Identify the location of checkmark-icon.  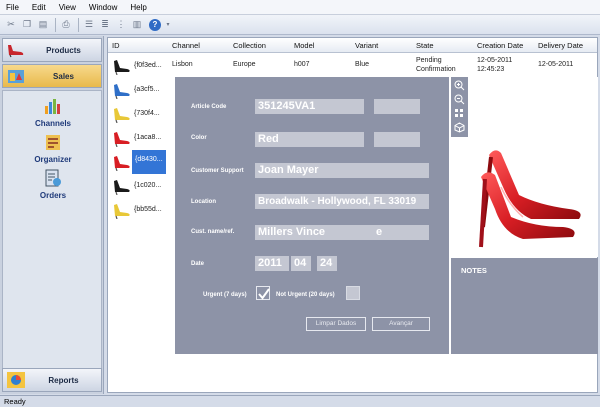
(264, 294).